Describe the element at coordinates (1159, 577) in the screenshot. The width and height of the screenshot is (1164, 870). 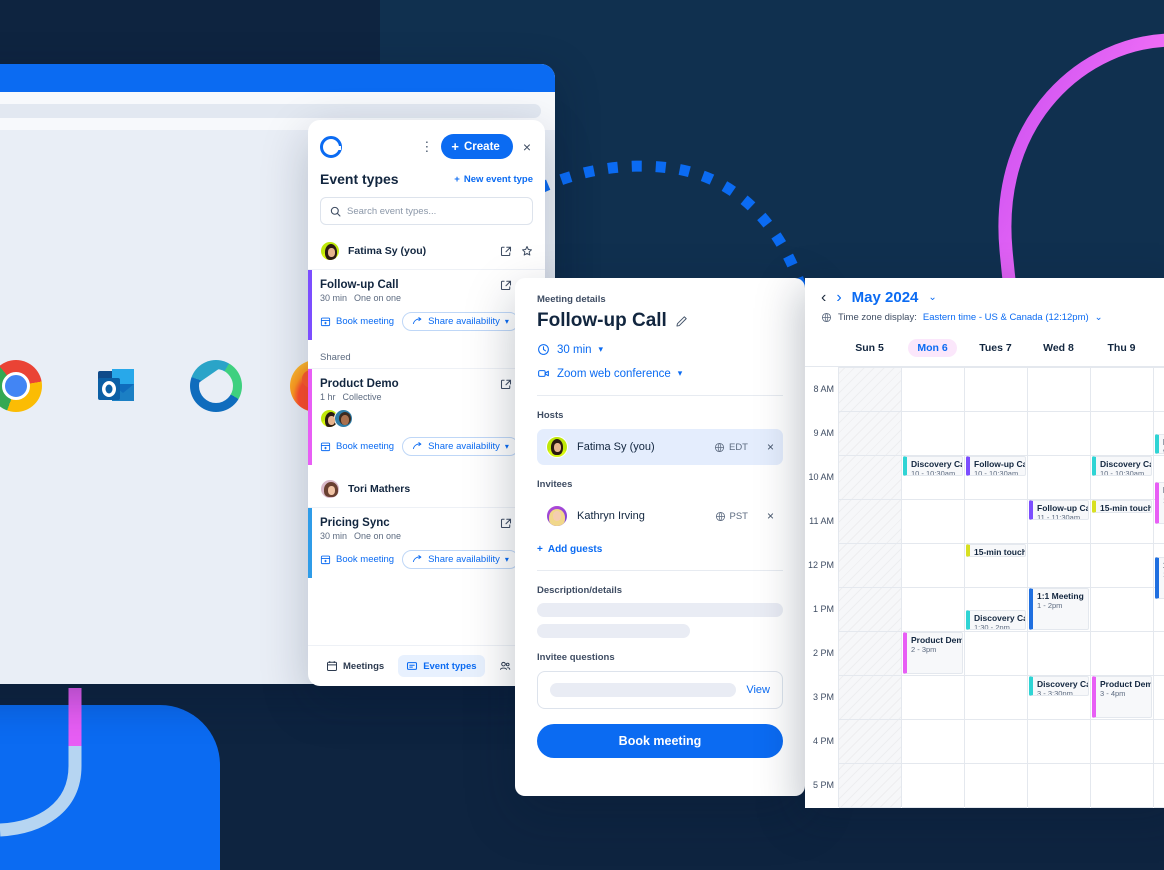
I see `calendar-event: 1:112` at that location.